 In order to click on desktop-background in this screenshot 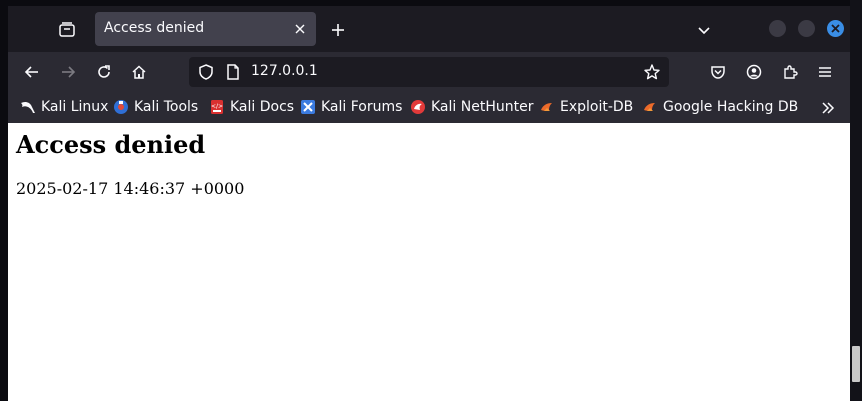, I will do `click(856, 200)`.